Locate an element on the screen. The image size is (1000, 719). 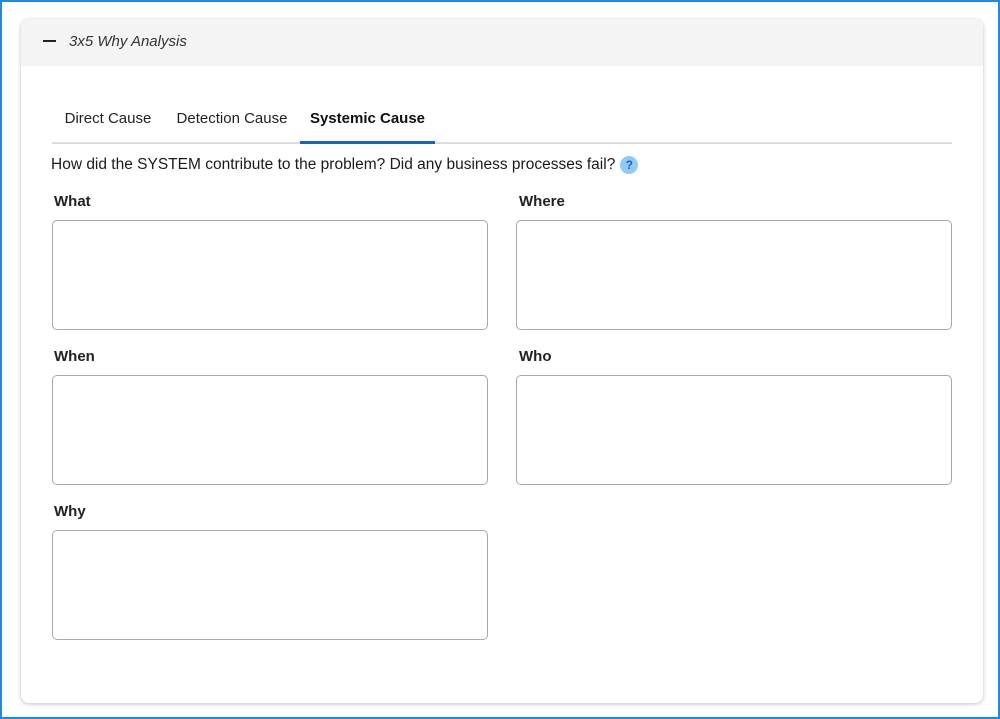
where-label: Where is located at coordinates (542, 201).